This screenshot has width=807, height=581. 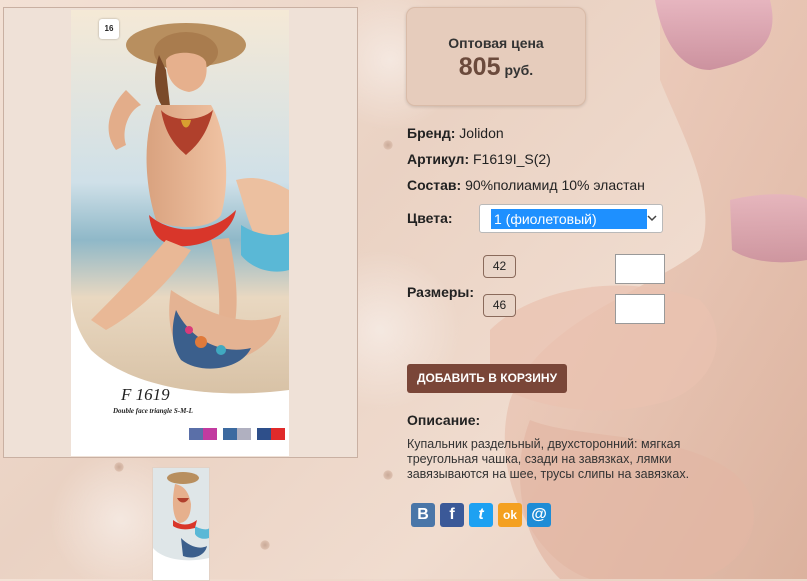 What do you see at coordinates (153, 411) in the screenshot?
I see `model-caption: Double face triangle S-M-L` at bounding box center [153, 411].